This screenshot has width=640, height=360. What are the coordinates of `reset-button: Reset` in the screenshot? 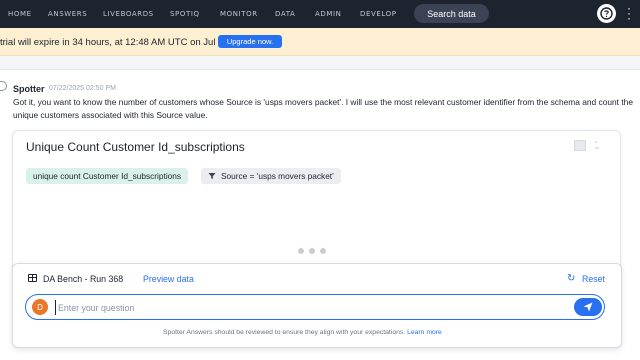 It's located at (593, 279).